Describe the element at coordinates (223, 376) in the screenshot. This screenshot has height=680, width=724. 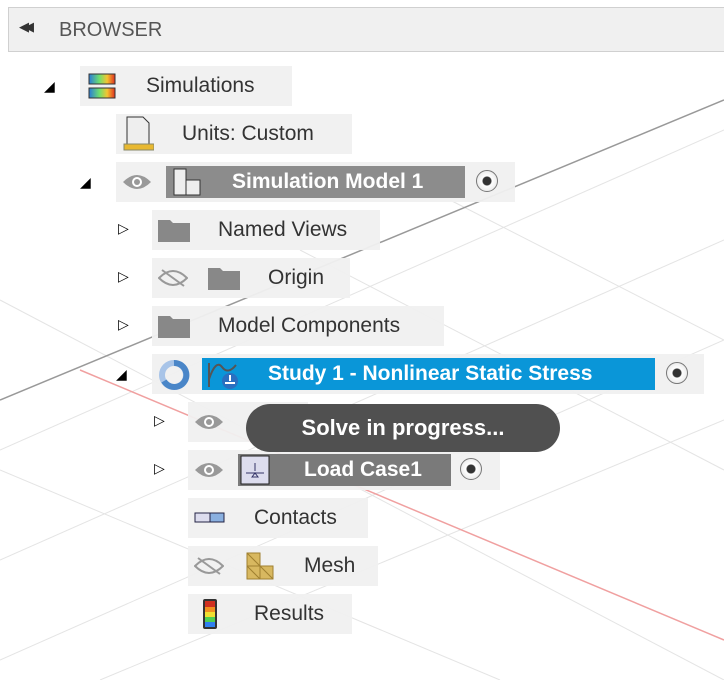
I see `study-icon` at that location.